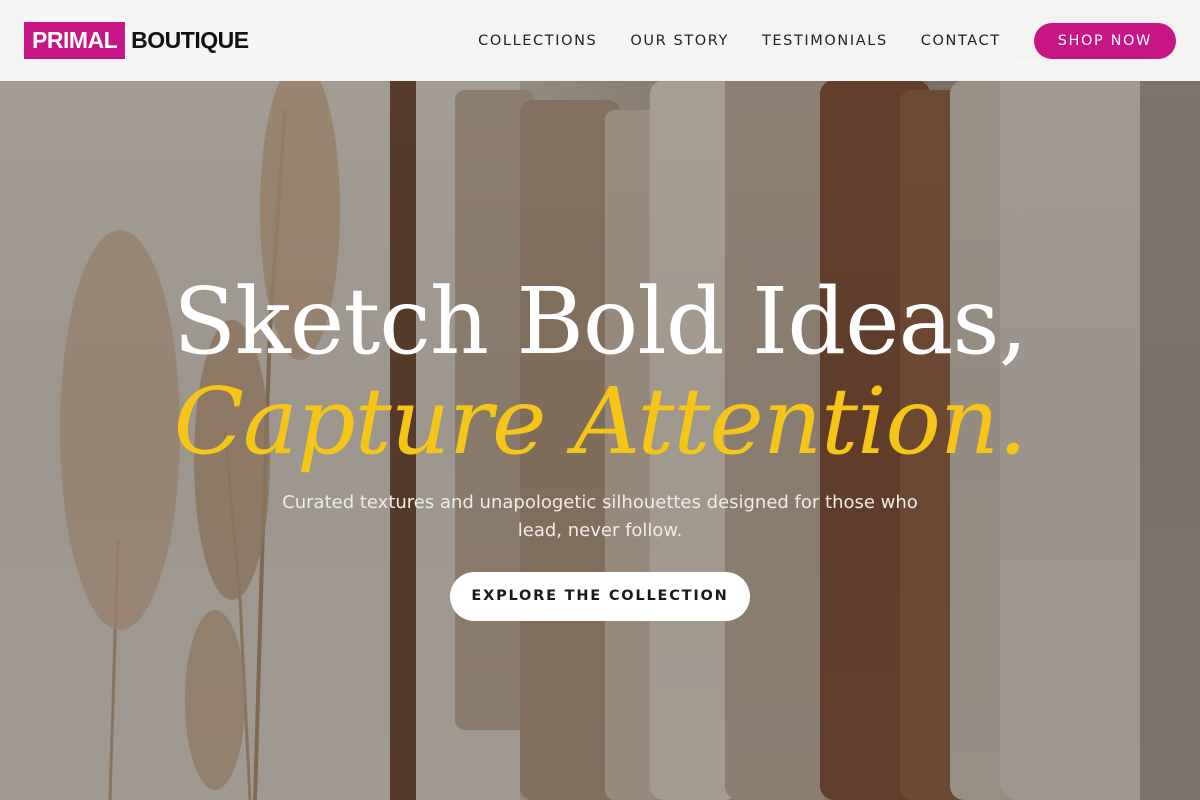 The width and height of the screenshot is (1200, 800). Describe the element at coordinates (600, 421) in the screenshot. I see `hero-headline-accent: Capture Attention.` at that location.